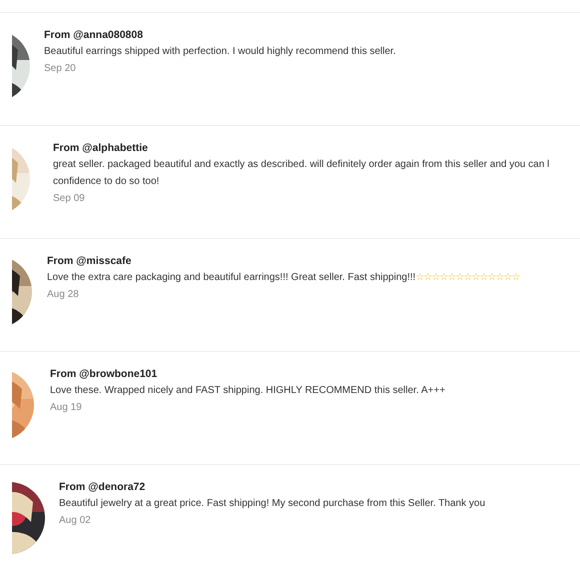  I want to click on review-author: From @denora72, so click(102, 487).